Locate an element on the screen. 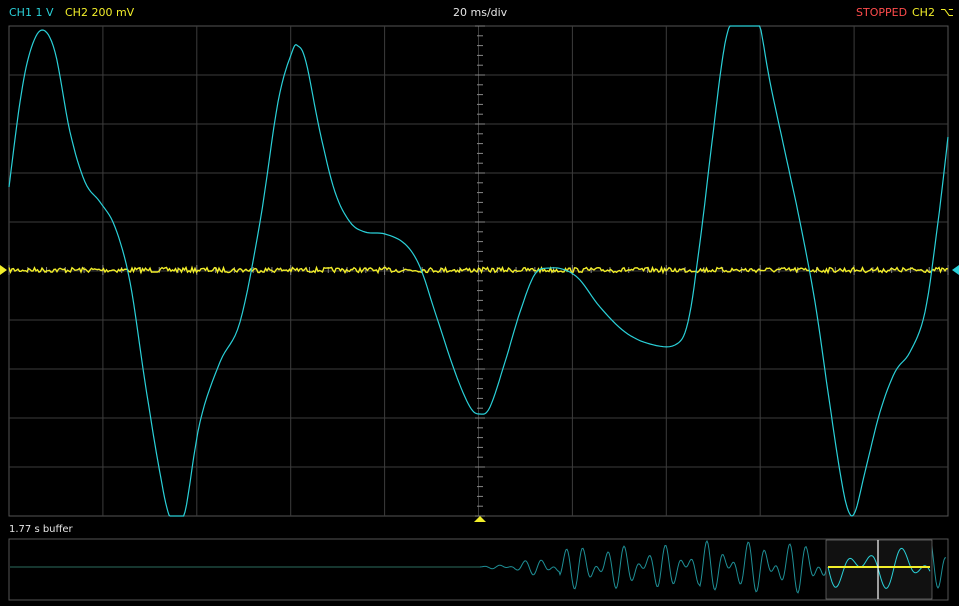 The image size is (959, 606). acquisition-status: STOPPED is located at coordinates (881, 12).